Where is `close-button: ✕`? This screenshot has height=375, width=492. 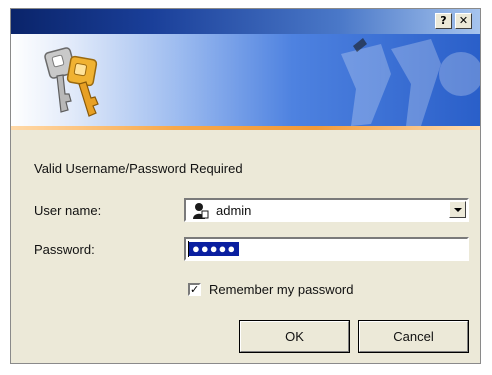 close-button: ✕ is located at coordinates (463, 21).